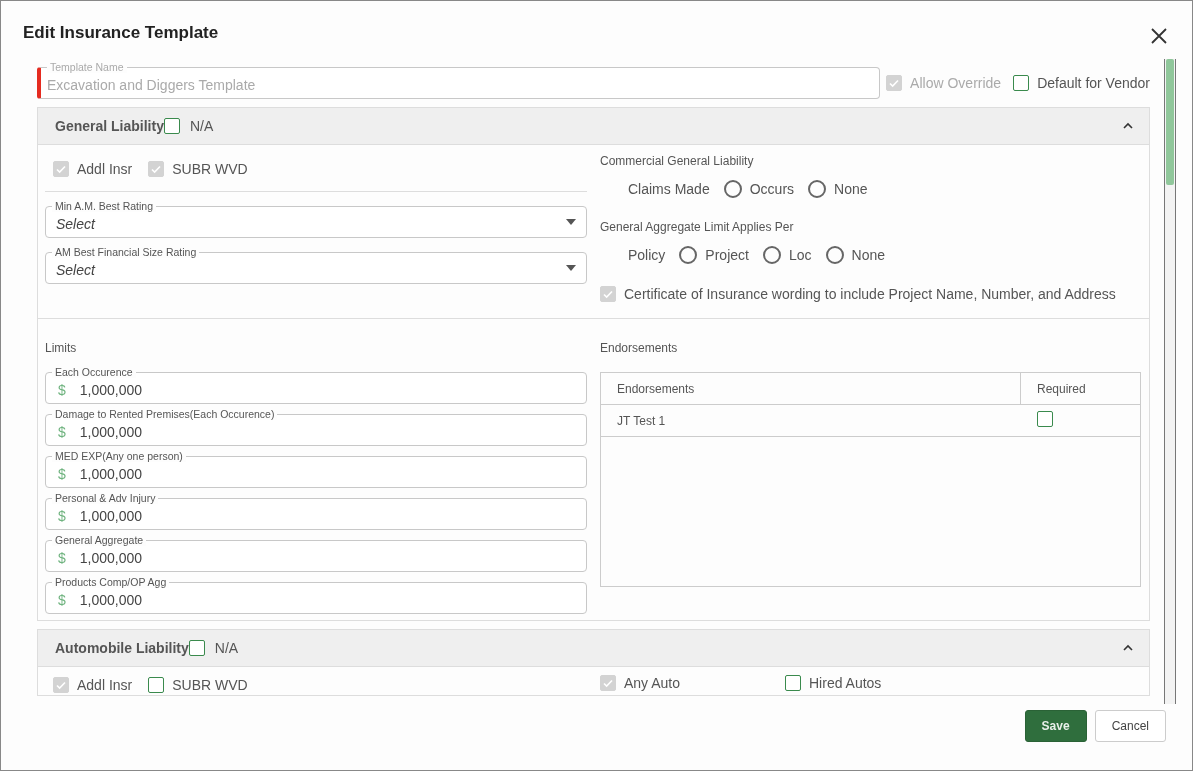 This screenshot has width=1193, height=771. Describe the element at coordinates (1159, 36) in the screenshot. I see `close-icon` at that location.